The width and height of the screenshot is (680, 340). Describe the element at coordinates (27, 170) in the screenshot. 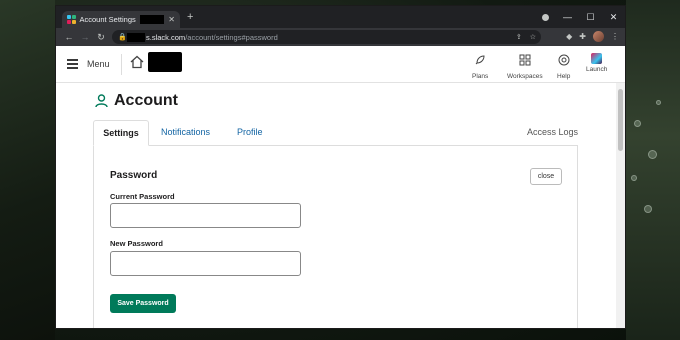

I see `desktop-background-left` at that location.